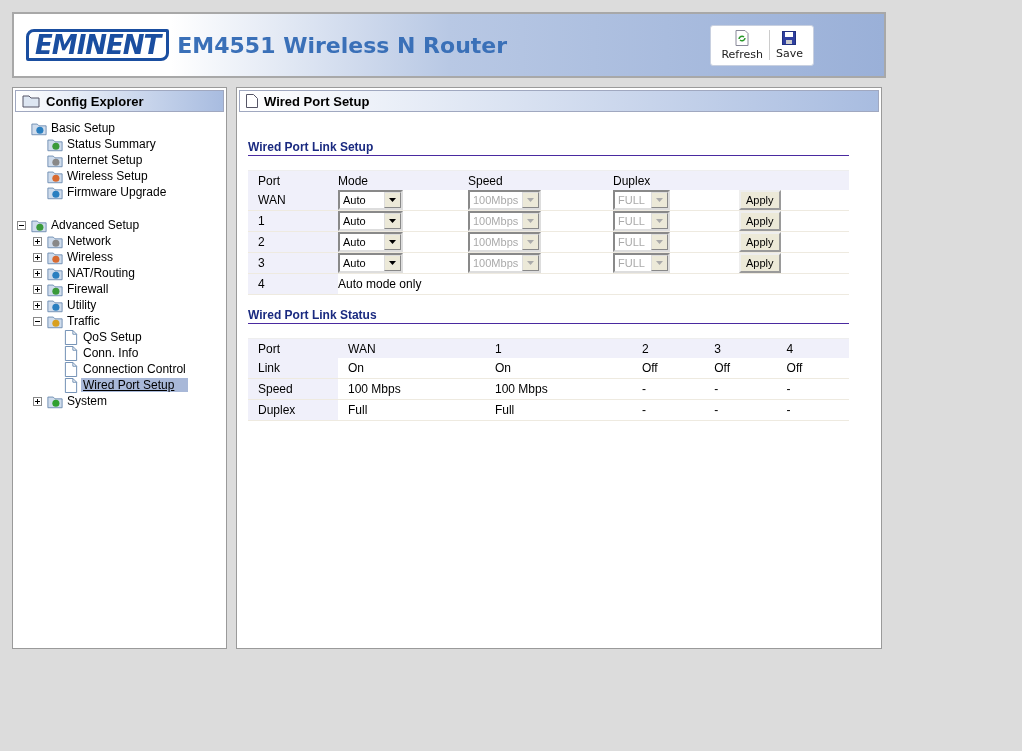  I want to click on port-cell: 3, so click(293, 263).